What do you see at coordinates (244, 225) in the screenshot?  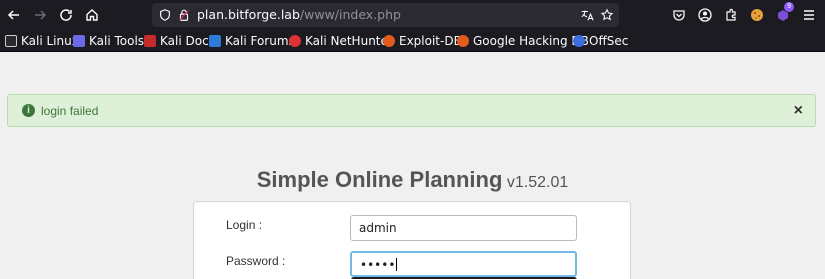 I see `login-label: Login :` at bounding box center [244, 225].